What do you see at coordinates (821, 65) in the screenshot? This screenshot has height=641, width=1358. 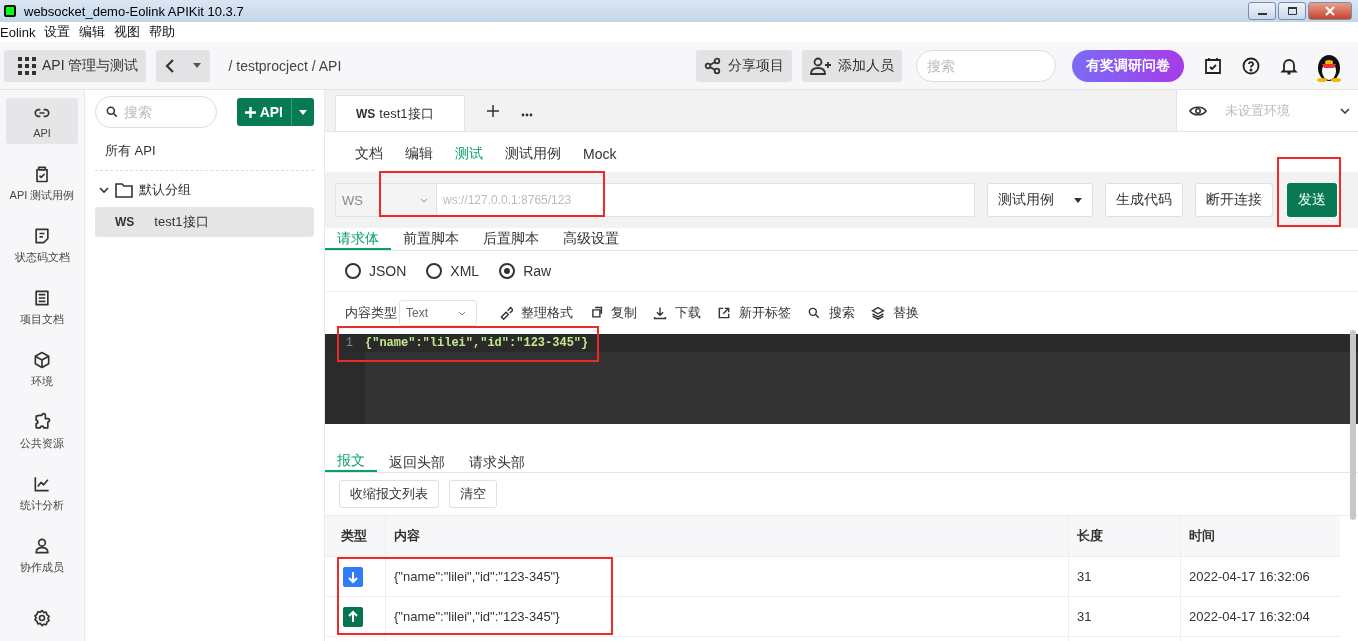 I see `add-user-icon` at bounding box center [821, 65].